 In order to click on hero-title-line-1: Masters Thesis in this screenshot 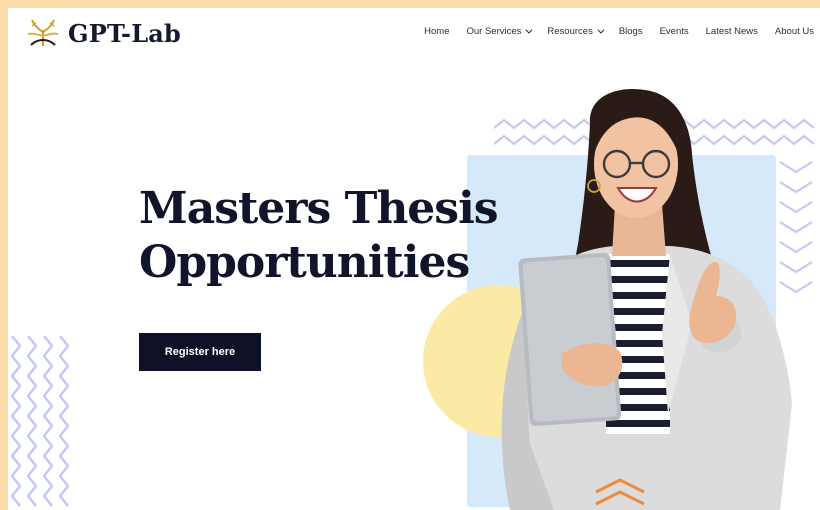, I will do `click(319, 208)`.